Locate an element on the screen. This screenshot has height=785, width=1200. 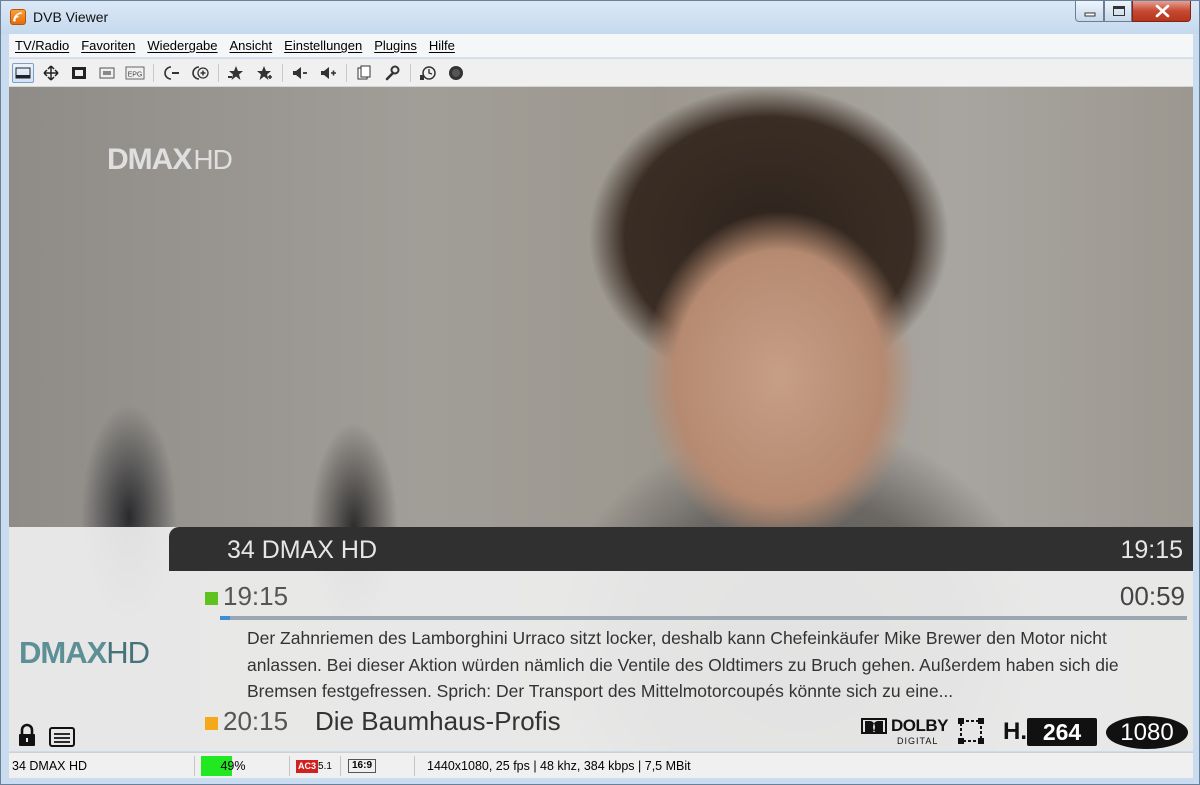
title-bar: DVB Viewer is located at coordinates (600, 17).